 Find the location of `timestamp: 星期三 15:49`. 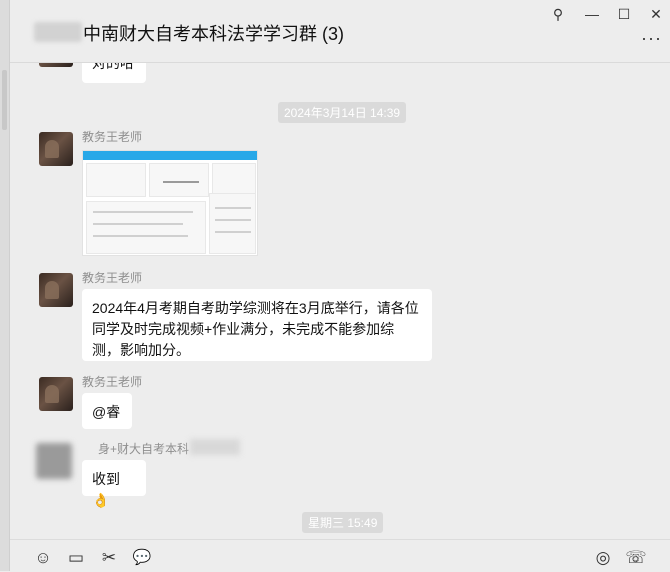

timestamp: 星期三 15:49 is located at coordinates (343, 522).